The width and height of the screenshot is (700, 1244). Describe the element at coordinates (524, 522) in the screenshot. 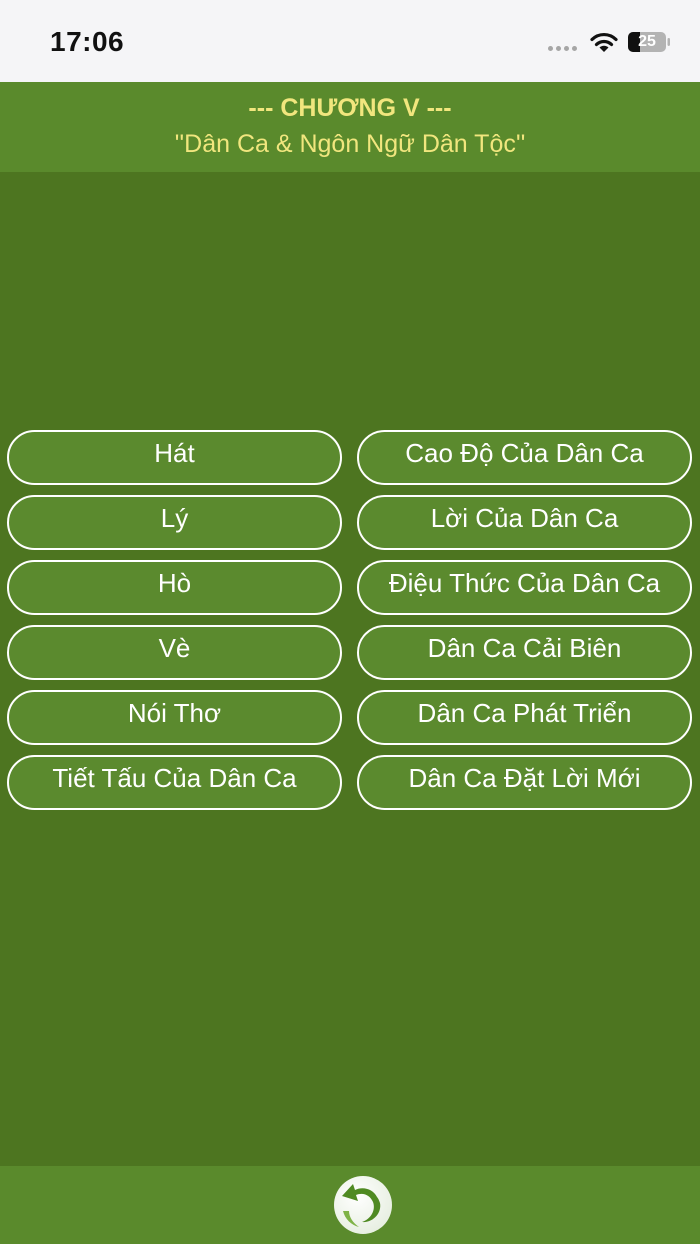

I see `topic-button-loi: Lời Của Dân Ca` at that location.